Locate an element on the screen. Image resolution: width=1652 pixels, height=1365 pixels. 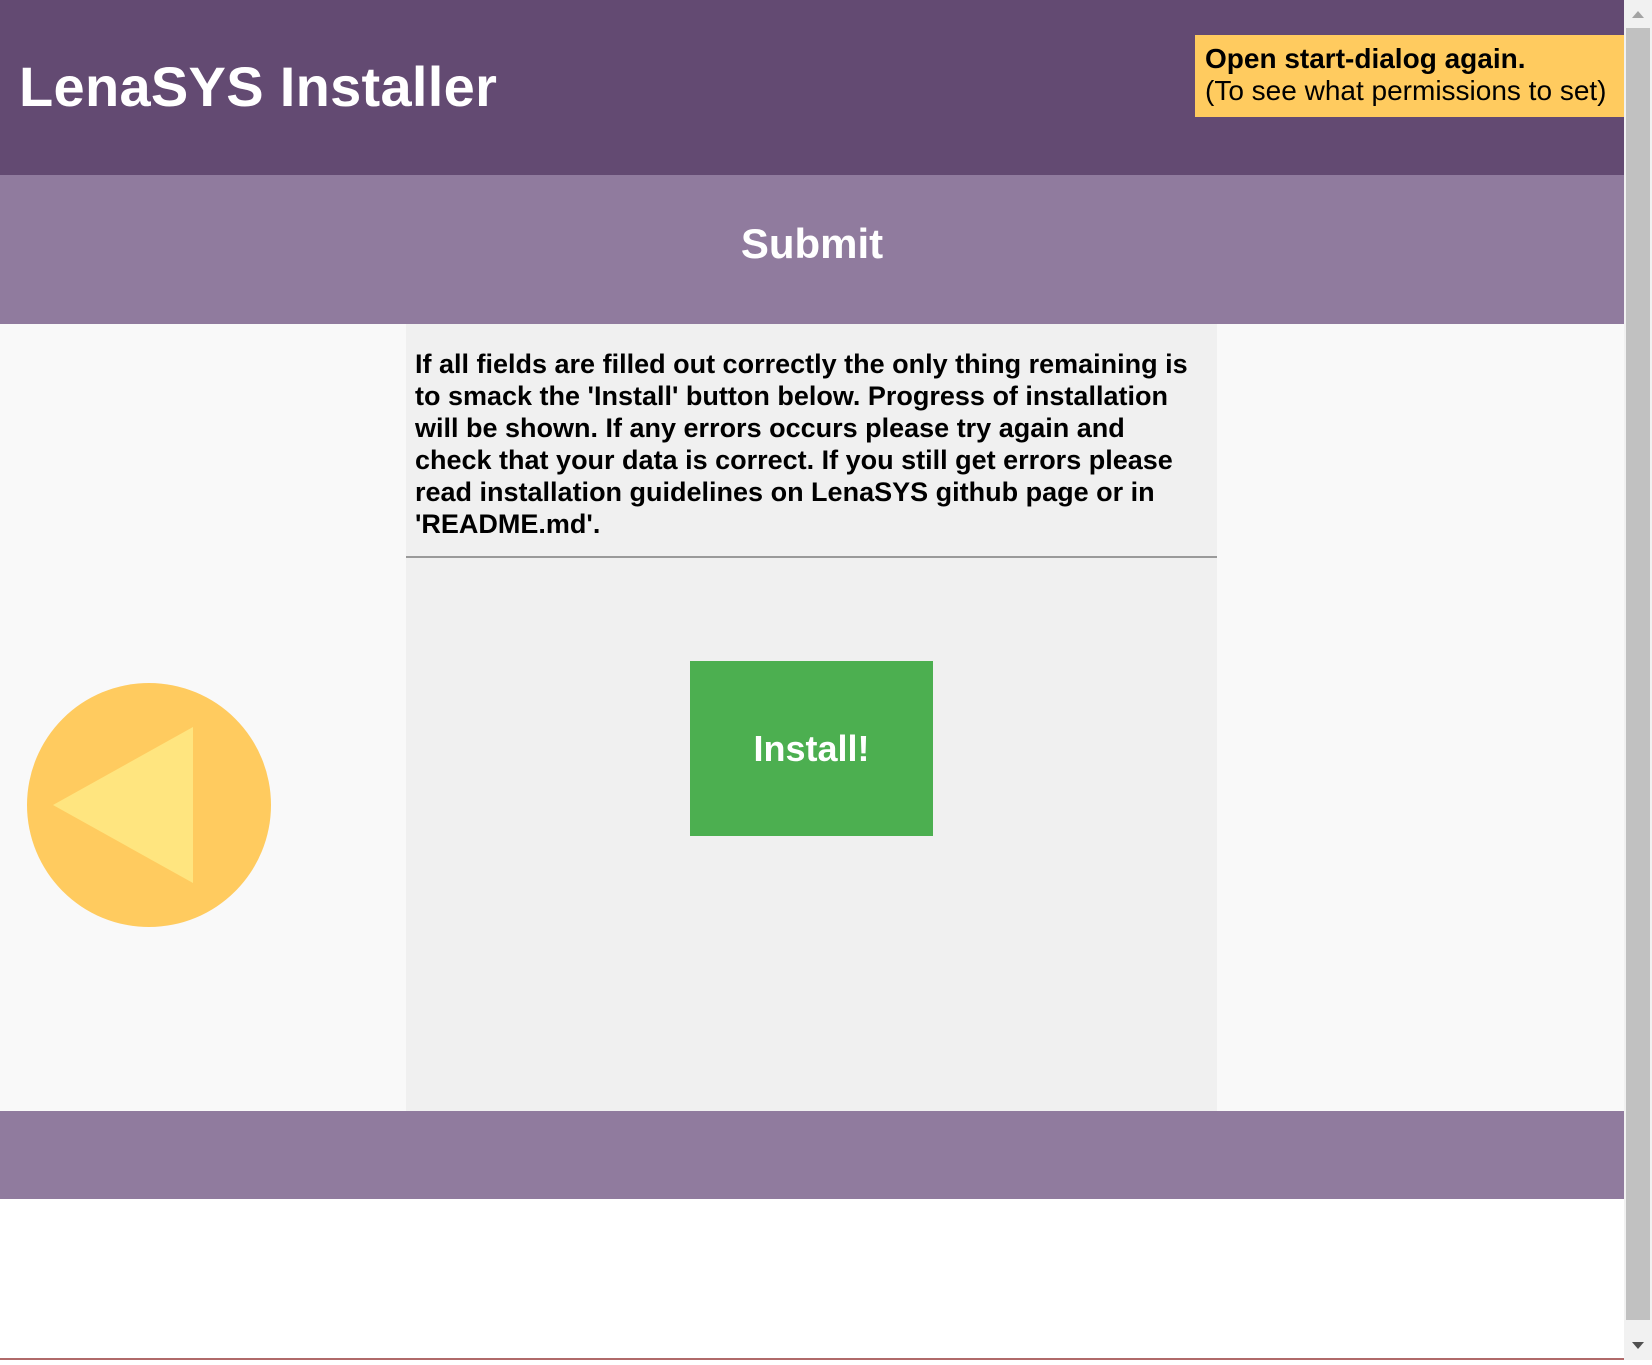
back-button is located at coordinates (149, 805).